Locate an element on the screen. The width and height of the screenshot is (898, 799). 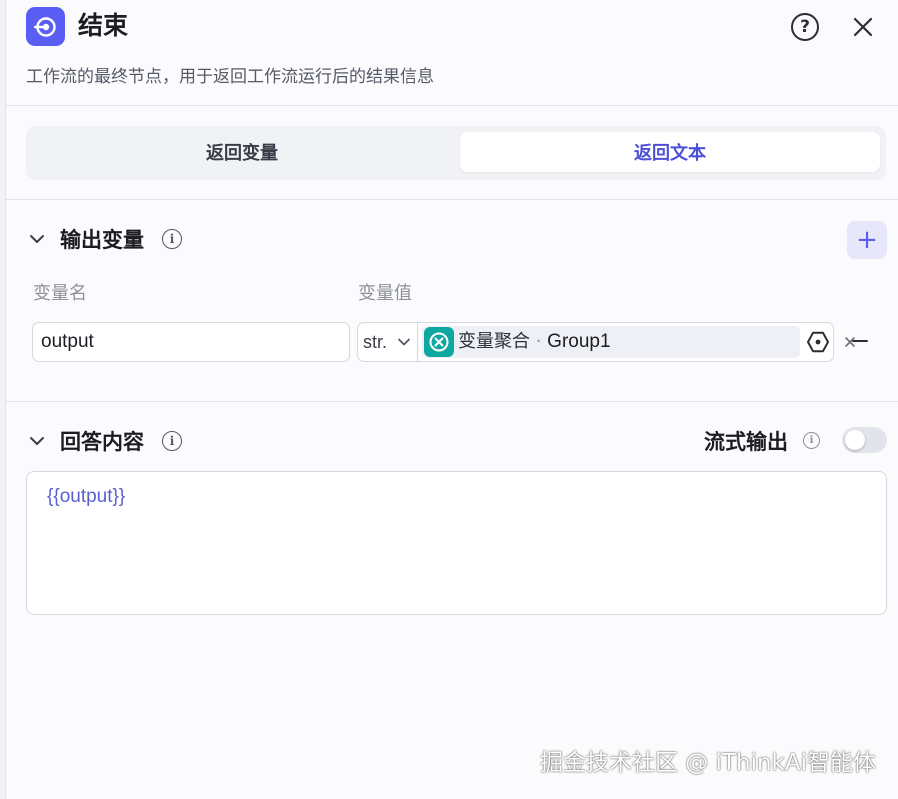
type-select-value: str. is located at coordinates (375, 341).